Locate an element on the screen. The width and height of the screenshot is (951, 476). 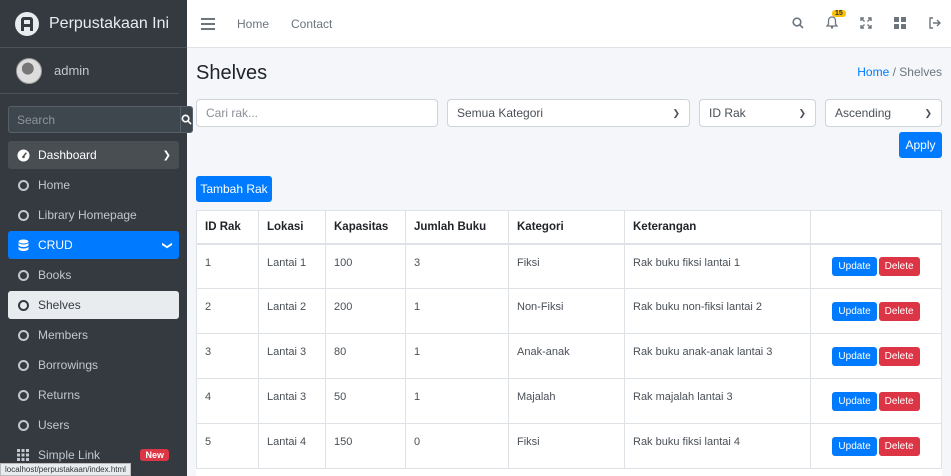
cell-id: 4 is located at coordinates (227, 401).